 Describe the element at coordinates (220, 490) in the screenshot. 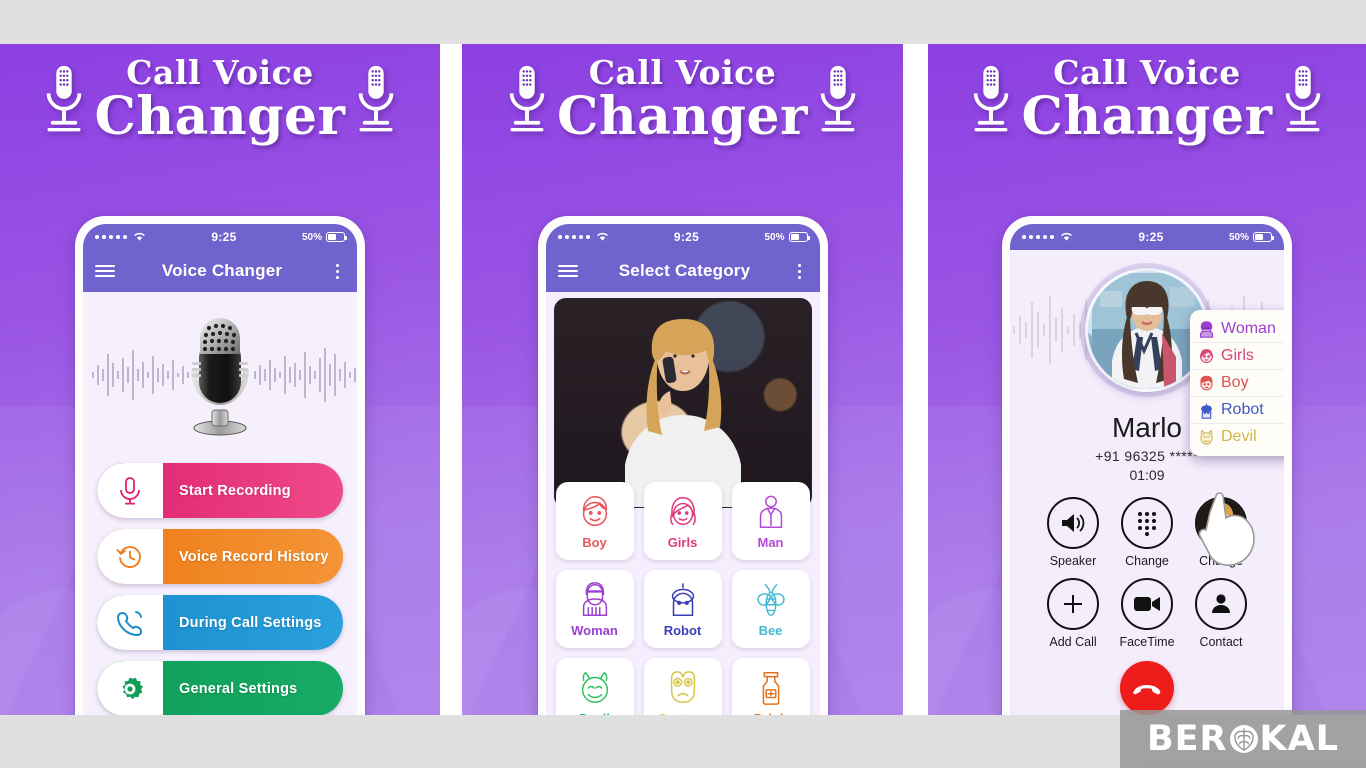

I see `start-recording-button: Start Recording` at that location.